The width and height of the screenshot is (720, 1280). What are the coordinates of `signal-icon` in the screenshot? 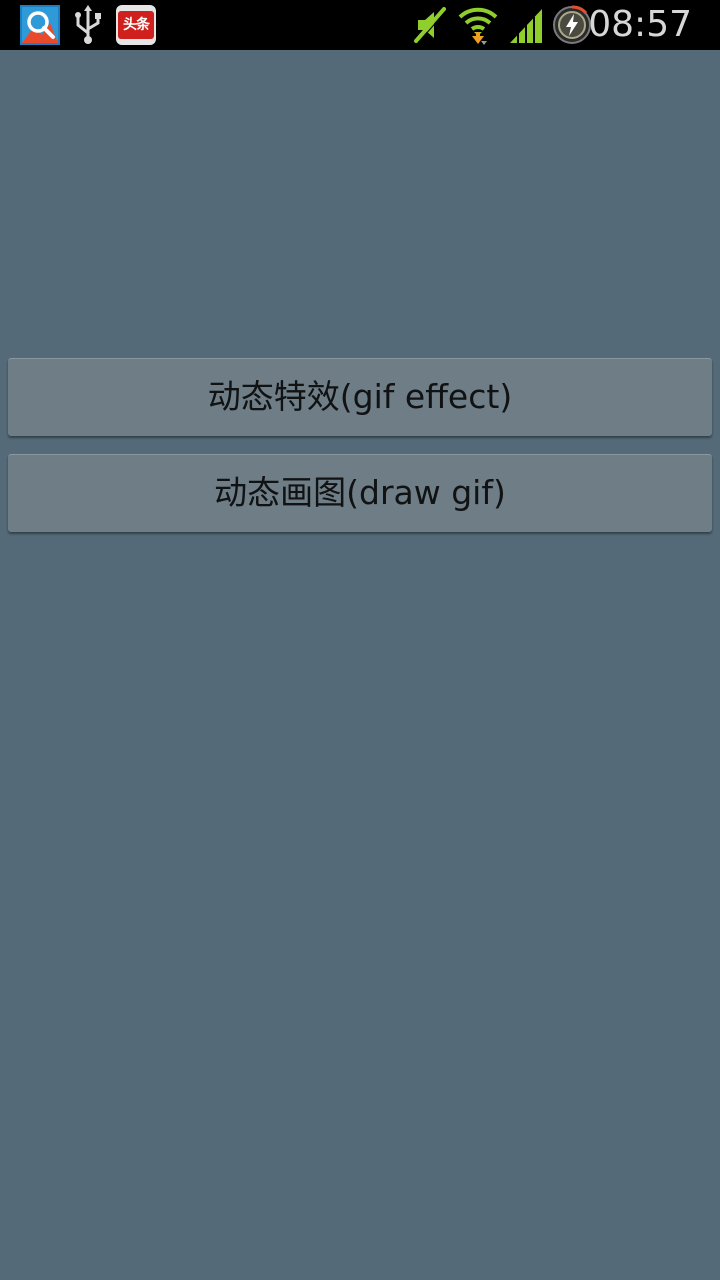 It's located at (526, 26).